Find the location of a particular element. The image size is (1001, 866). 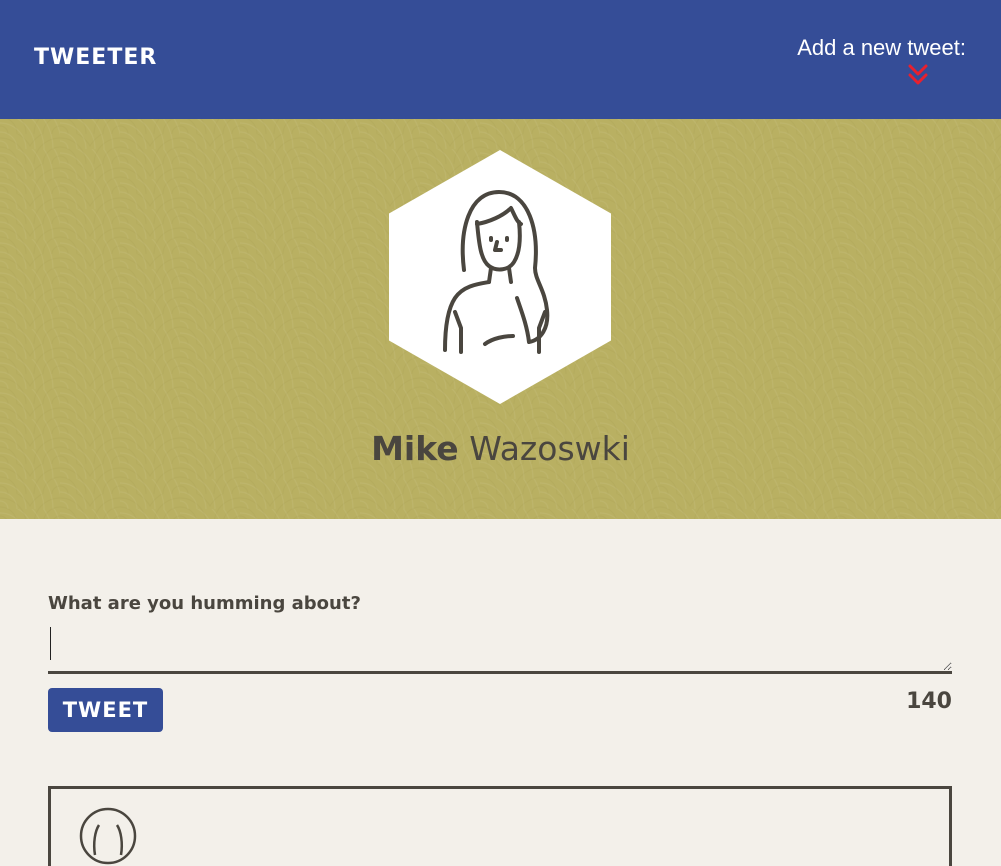

tweet-textarea is located at coordinates (500, 648).